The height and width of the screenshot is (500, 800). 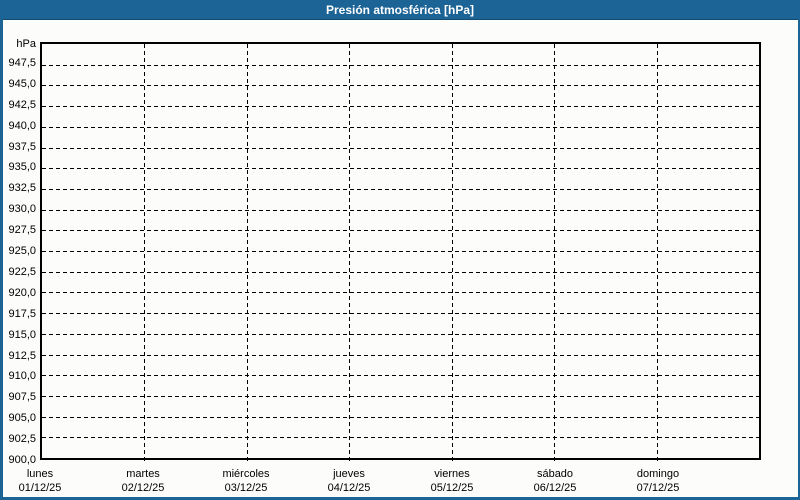 What do you see at coordinates (452, 474) in the screenshot?
I see `day-name-label: viernes` at bounding box center [452, 474].